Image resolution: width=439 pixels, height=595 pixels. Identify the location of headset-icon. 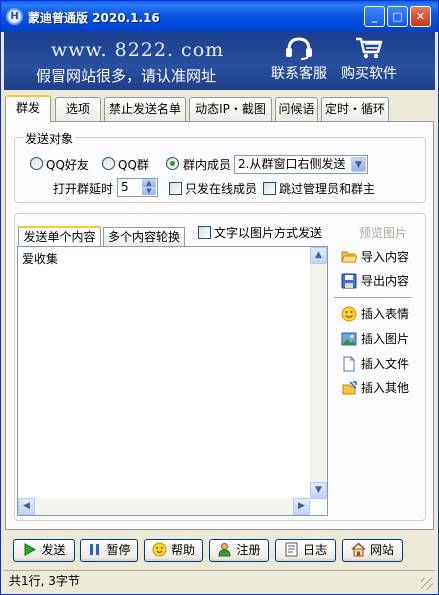
(299, 48).